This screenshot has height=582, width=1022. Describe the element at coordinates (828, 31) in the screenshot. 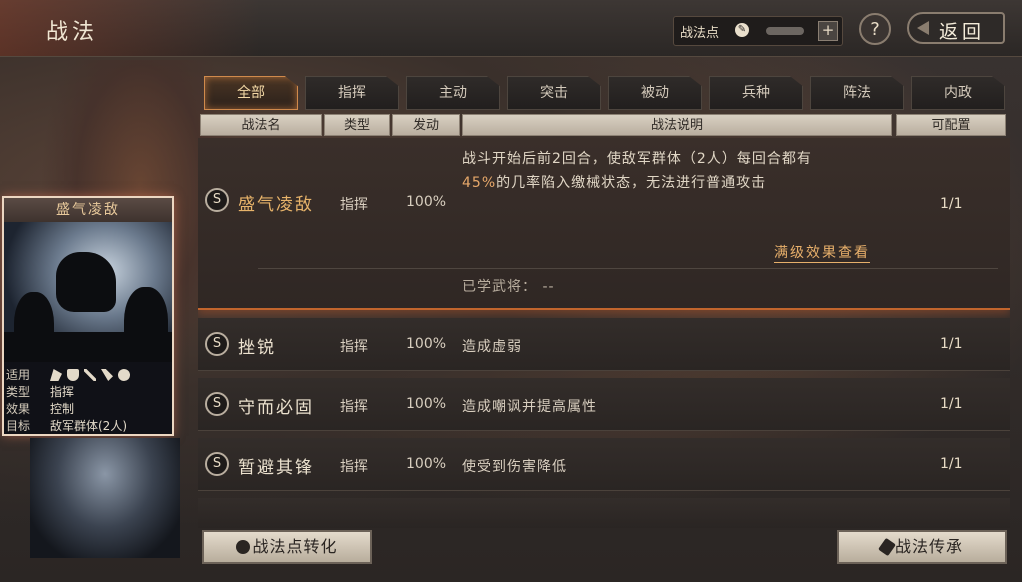

I see `add-points-button: +` at that location.